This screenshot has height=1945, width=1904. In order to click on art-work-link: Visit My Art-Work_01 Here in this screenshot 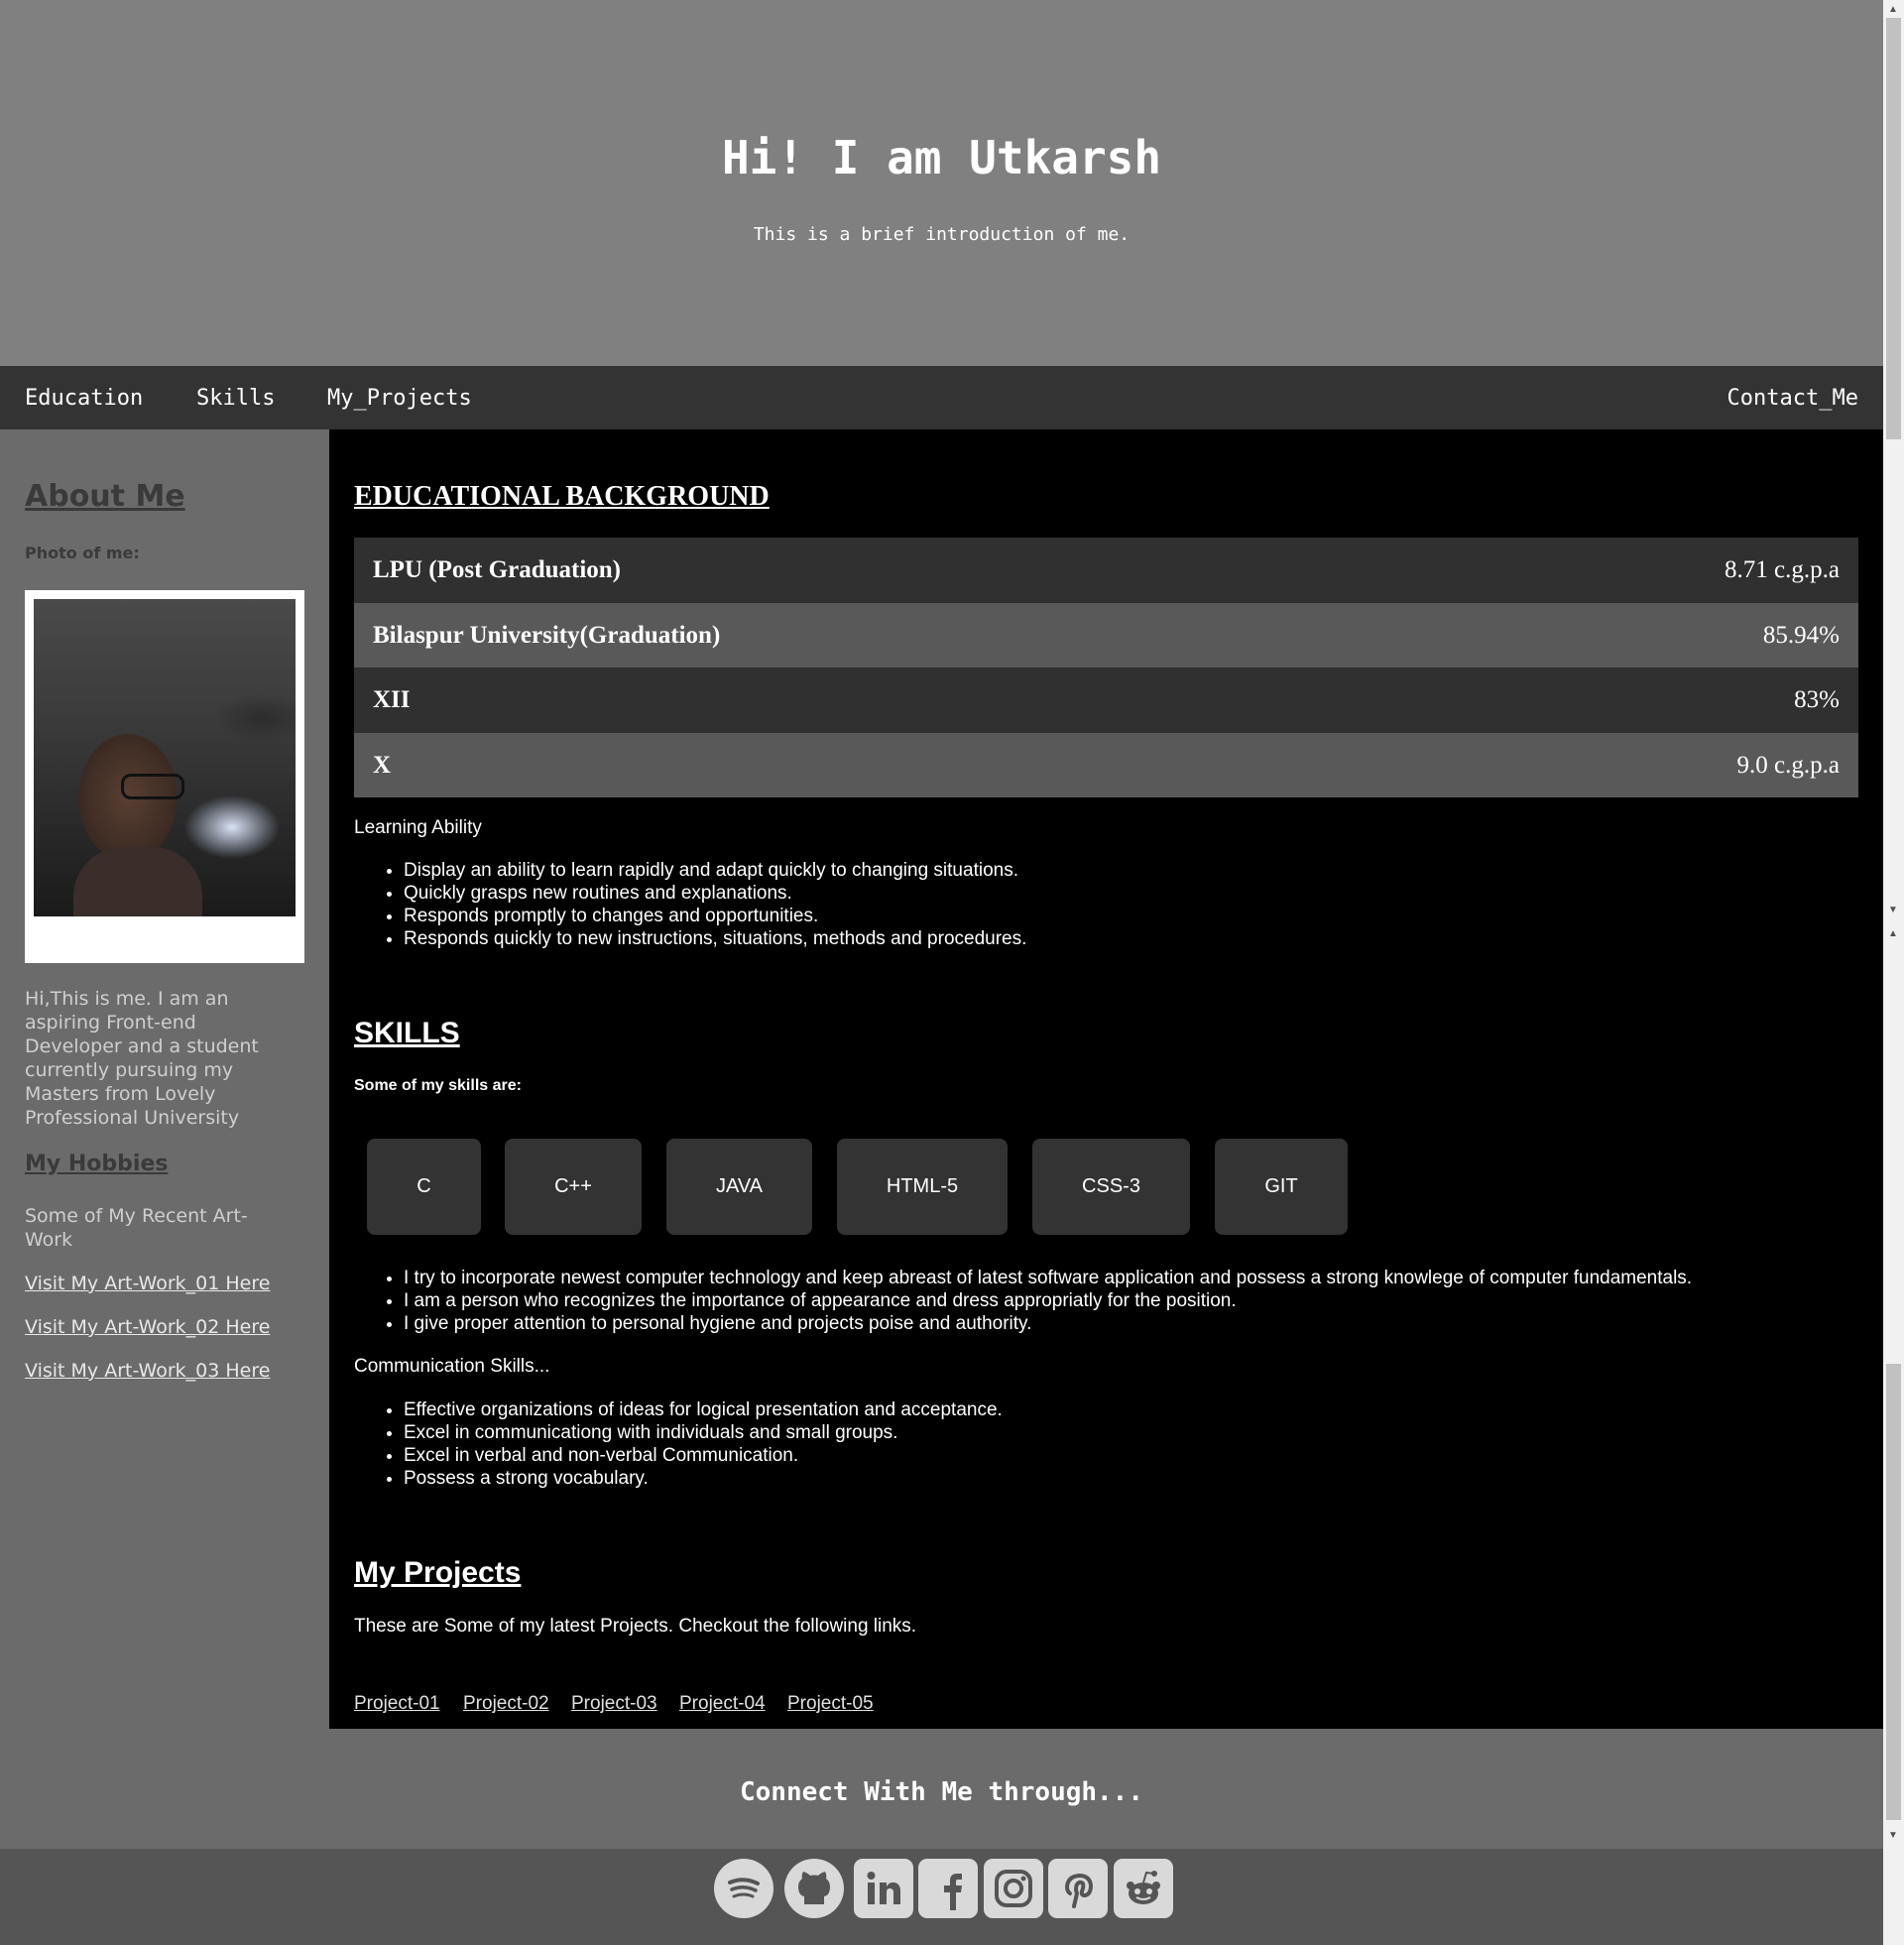, I will do `click(147, 1283)`.